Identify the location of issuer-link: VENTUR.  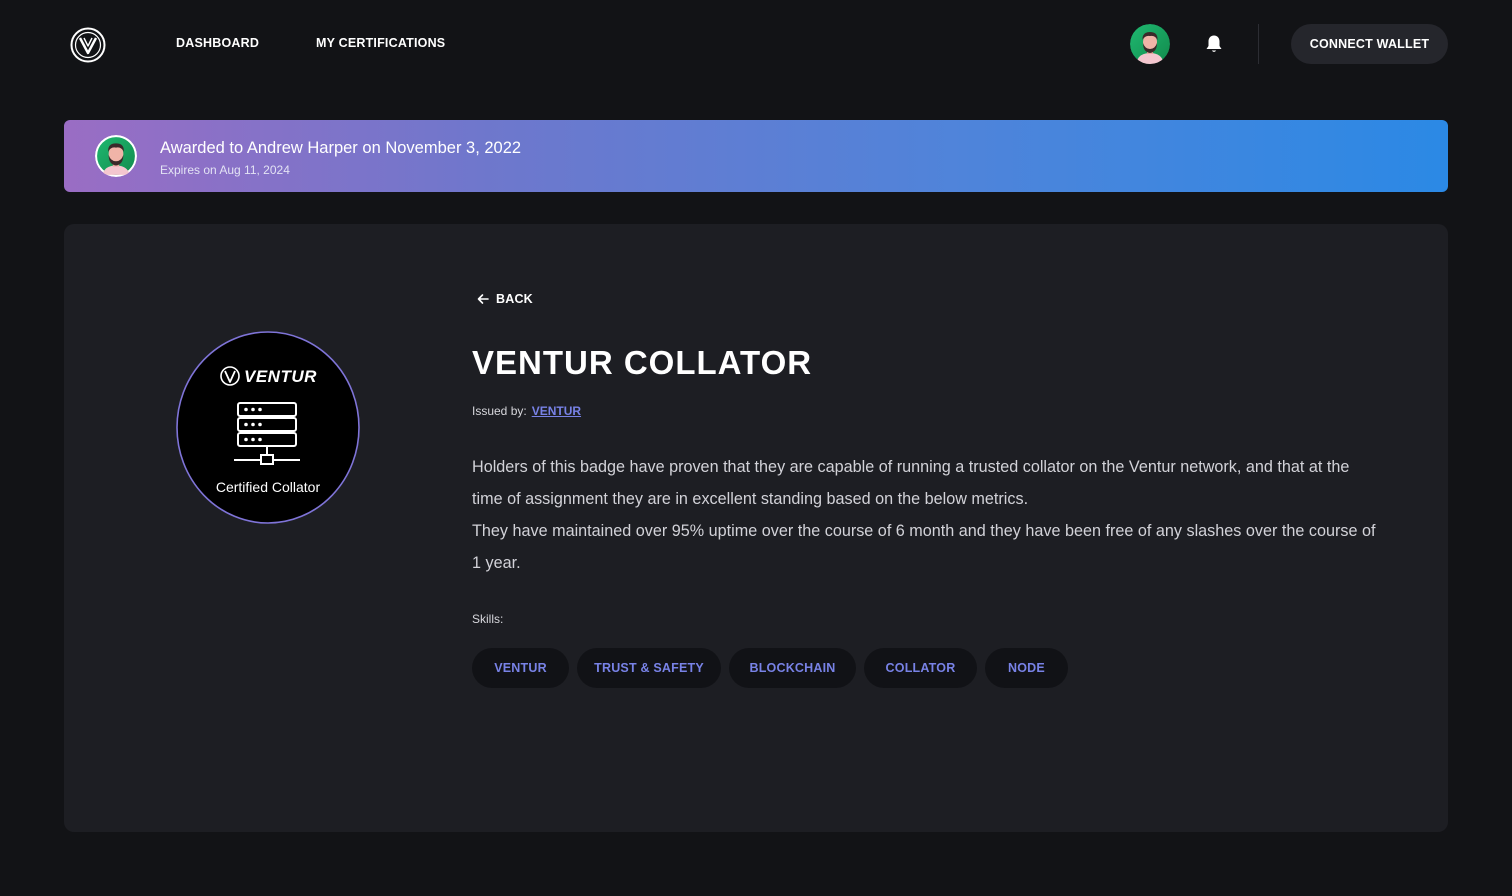
(556, 411).